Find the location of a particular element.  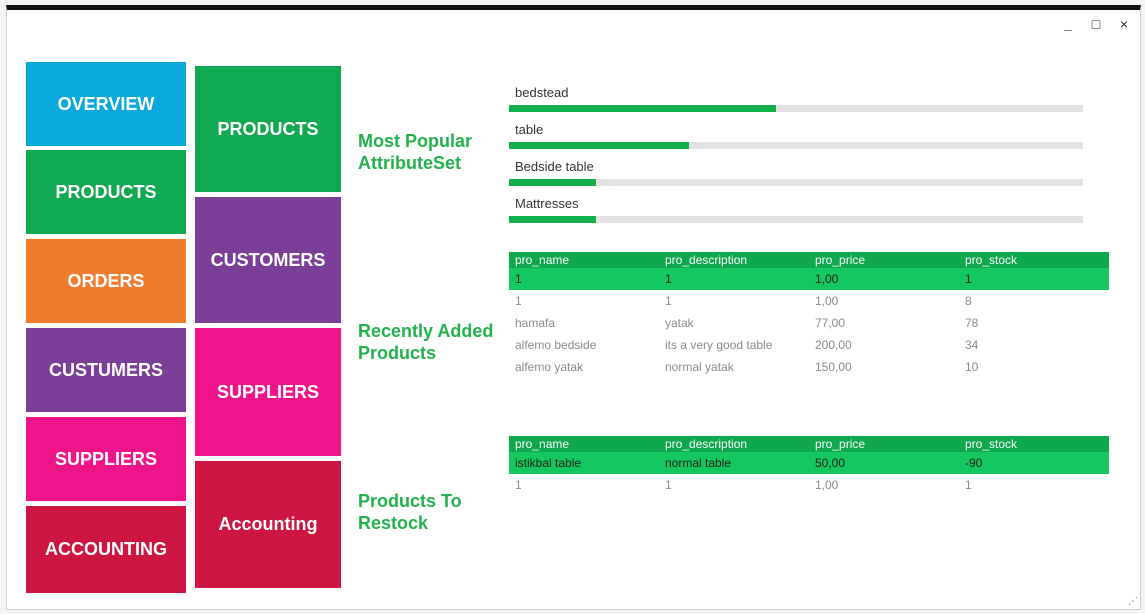

restock-table-row: istikbal table normal table 50,00 -90 is located at coordinates (809, 463).